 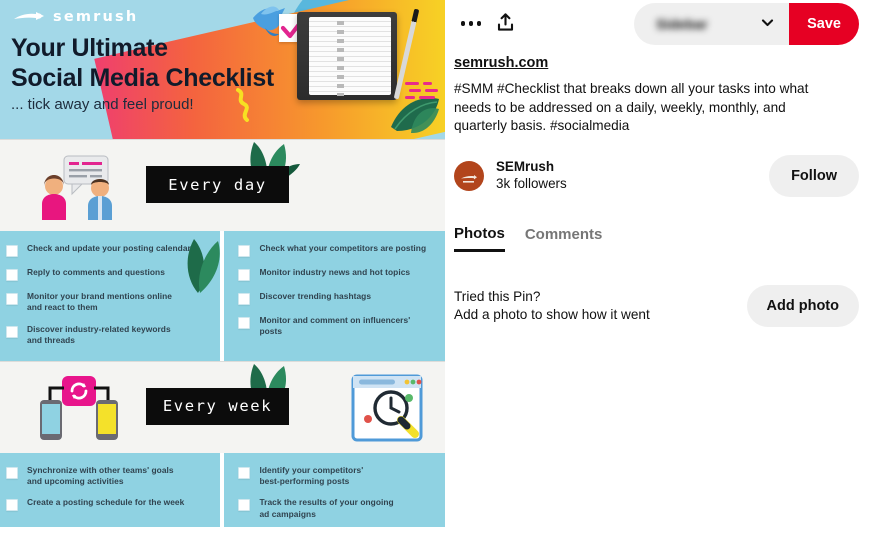 I want to click on section-band-every-day: Every day, so click(x=222, y=185).